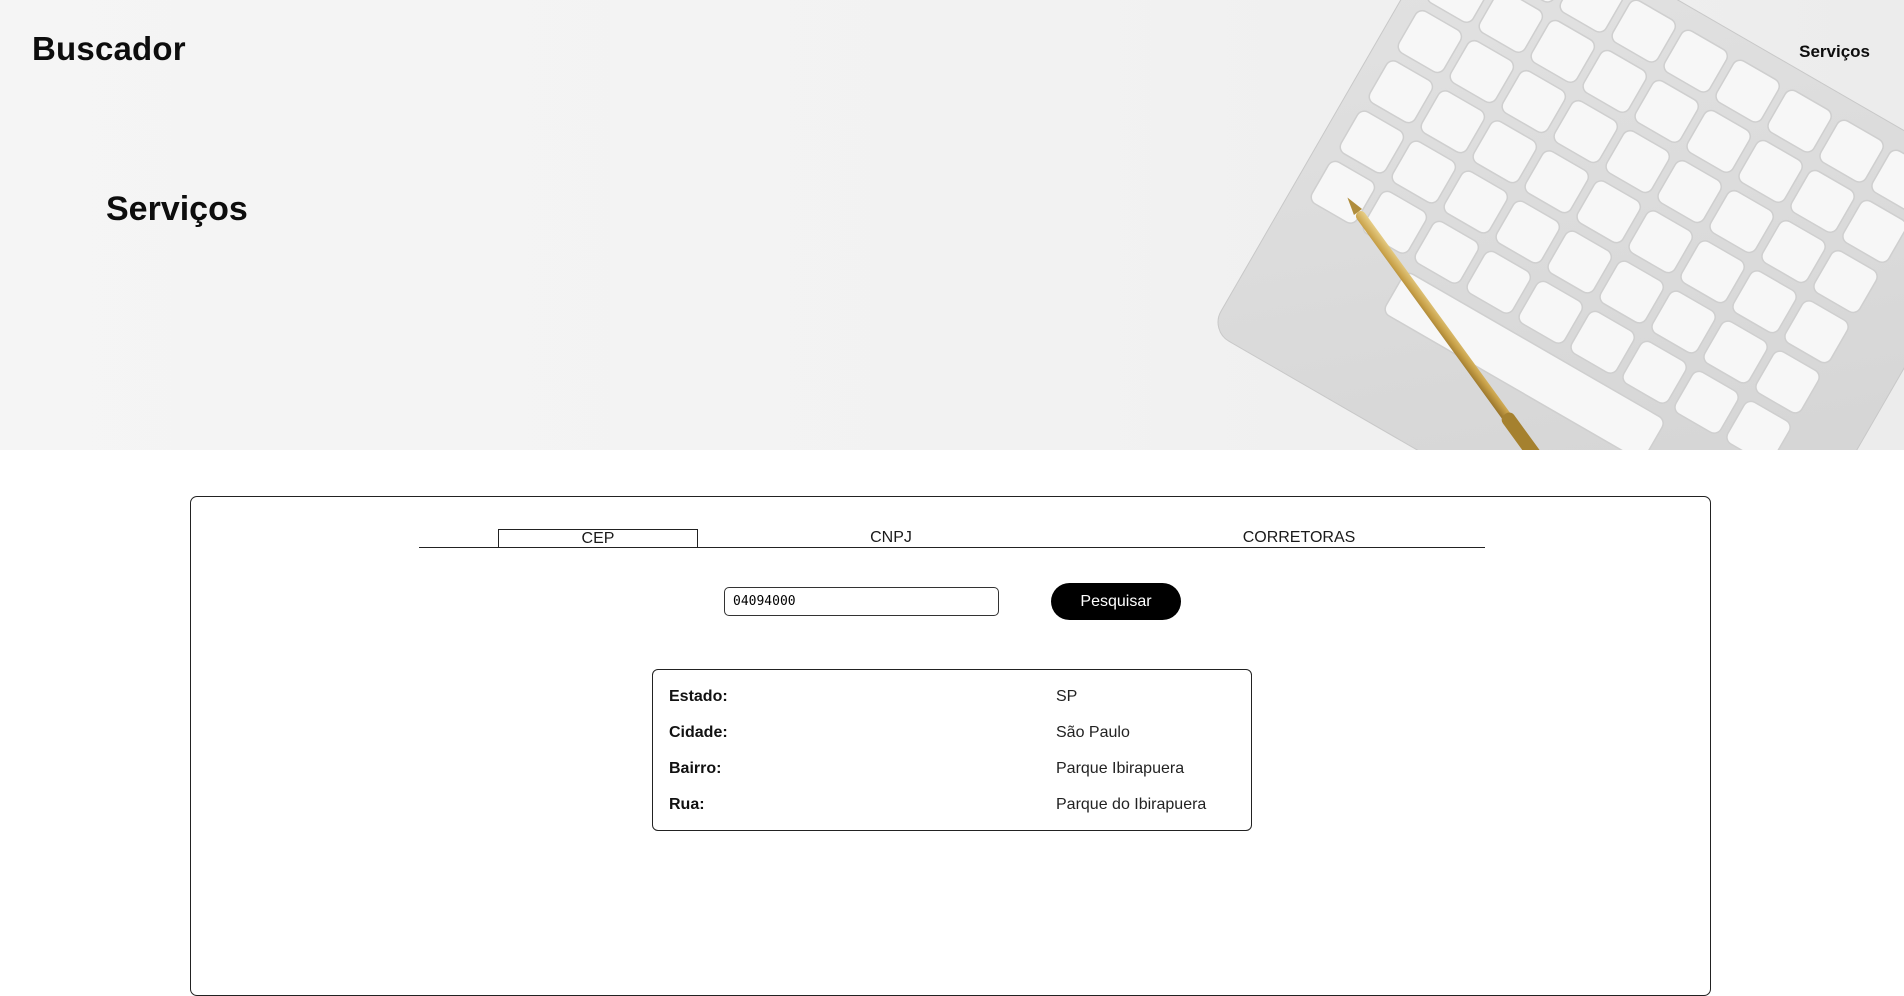  Describe the element at coordinates (952, 733) in the screenshot. I see `result-row-cidade: Cidade: São Paulo` at that location.